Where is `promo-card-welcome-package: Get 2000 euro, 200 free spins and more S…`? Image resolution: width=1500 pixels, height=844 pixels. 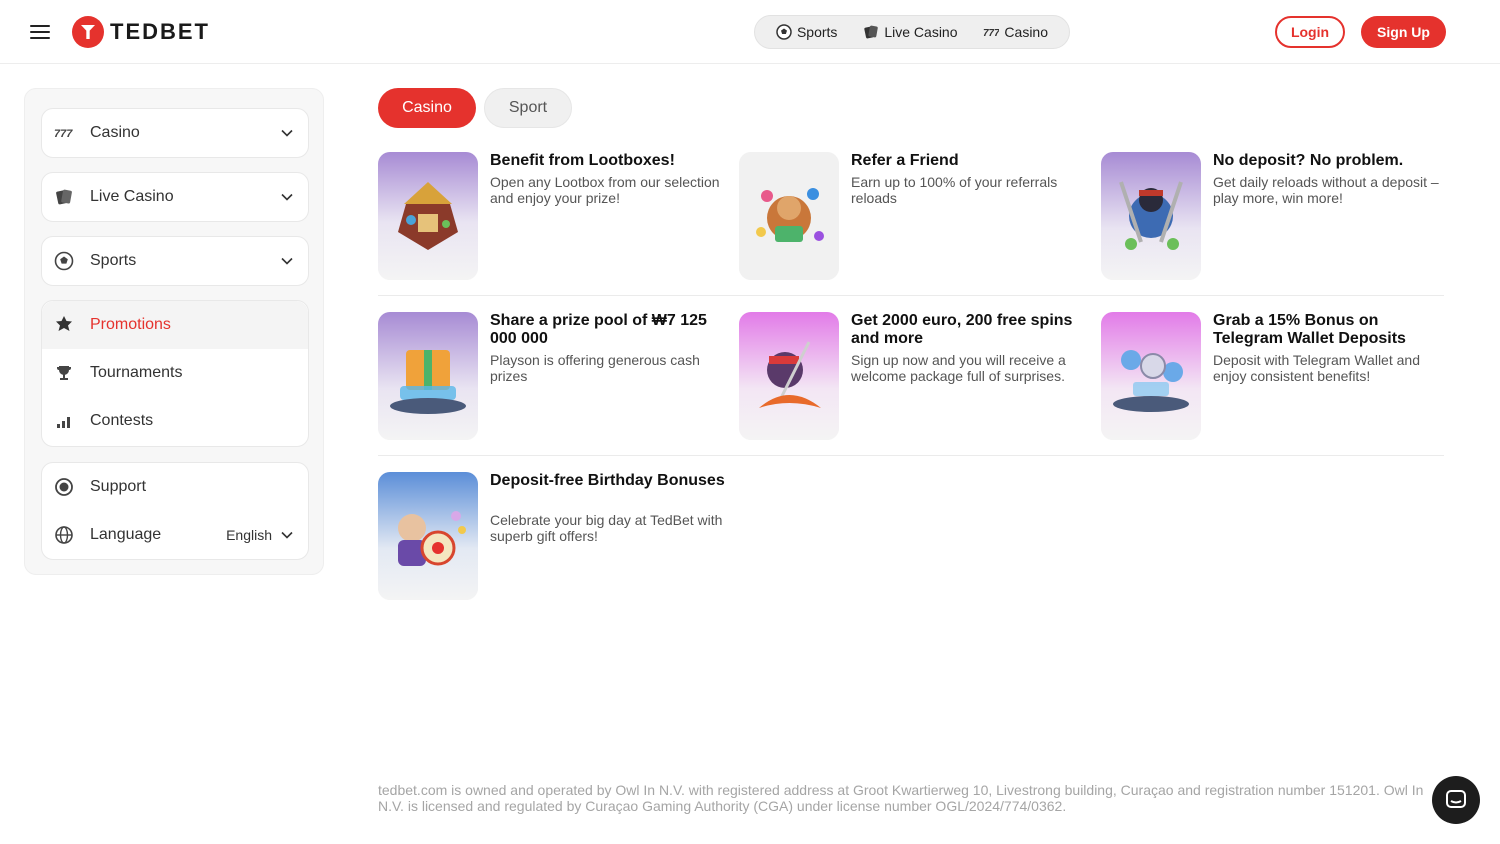
promo-card-welcome-package: Get 2000 euro, 200 free spins and more S… is located at coordinates (914, 376).